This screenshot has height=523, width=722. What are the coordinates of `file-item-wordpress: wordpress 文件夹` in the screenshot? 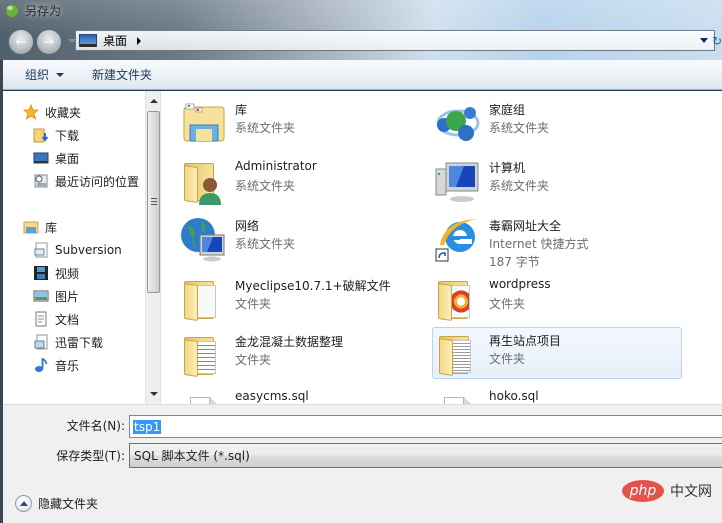 It's located at (545, 298).